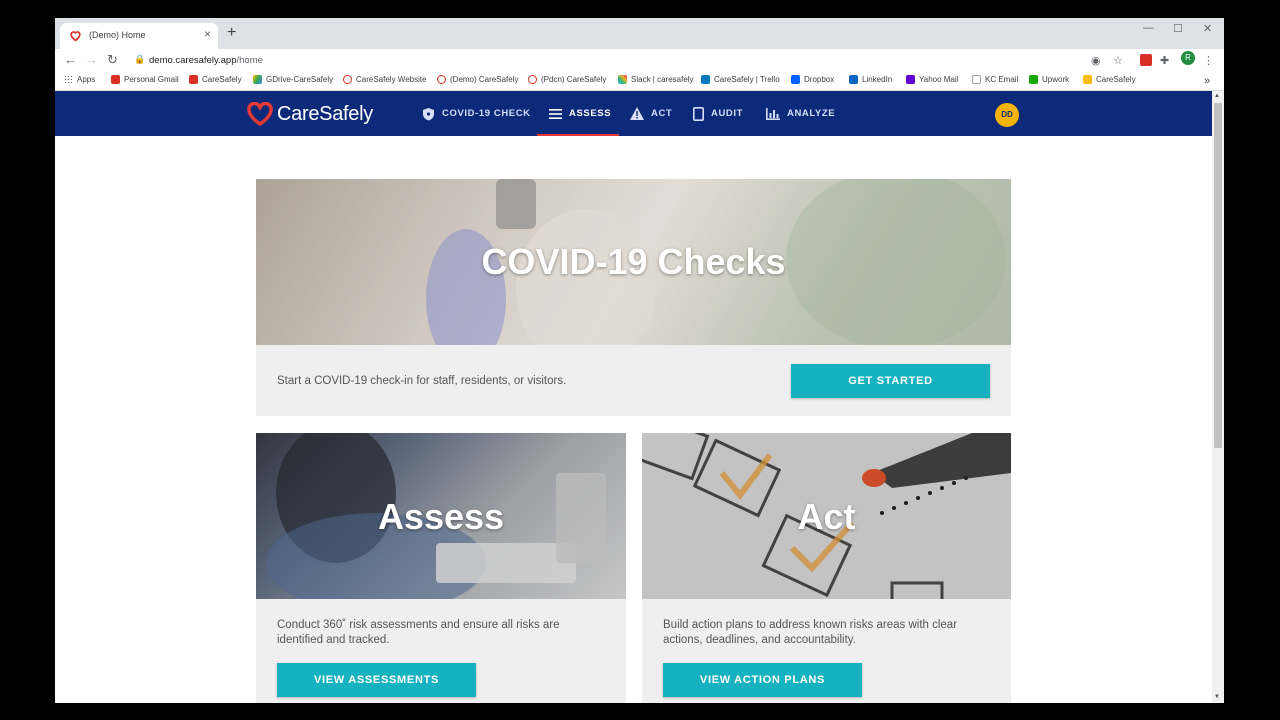  I want to click on bookmark-demo-caresafely: (Demo) CareSafely, so click(477, 79).